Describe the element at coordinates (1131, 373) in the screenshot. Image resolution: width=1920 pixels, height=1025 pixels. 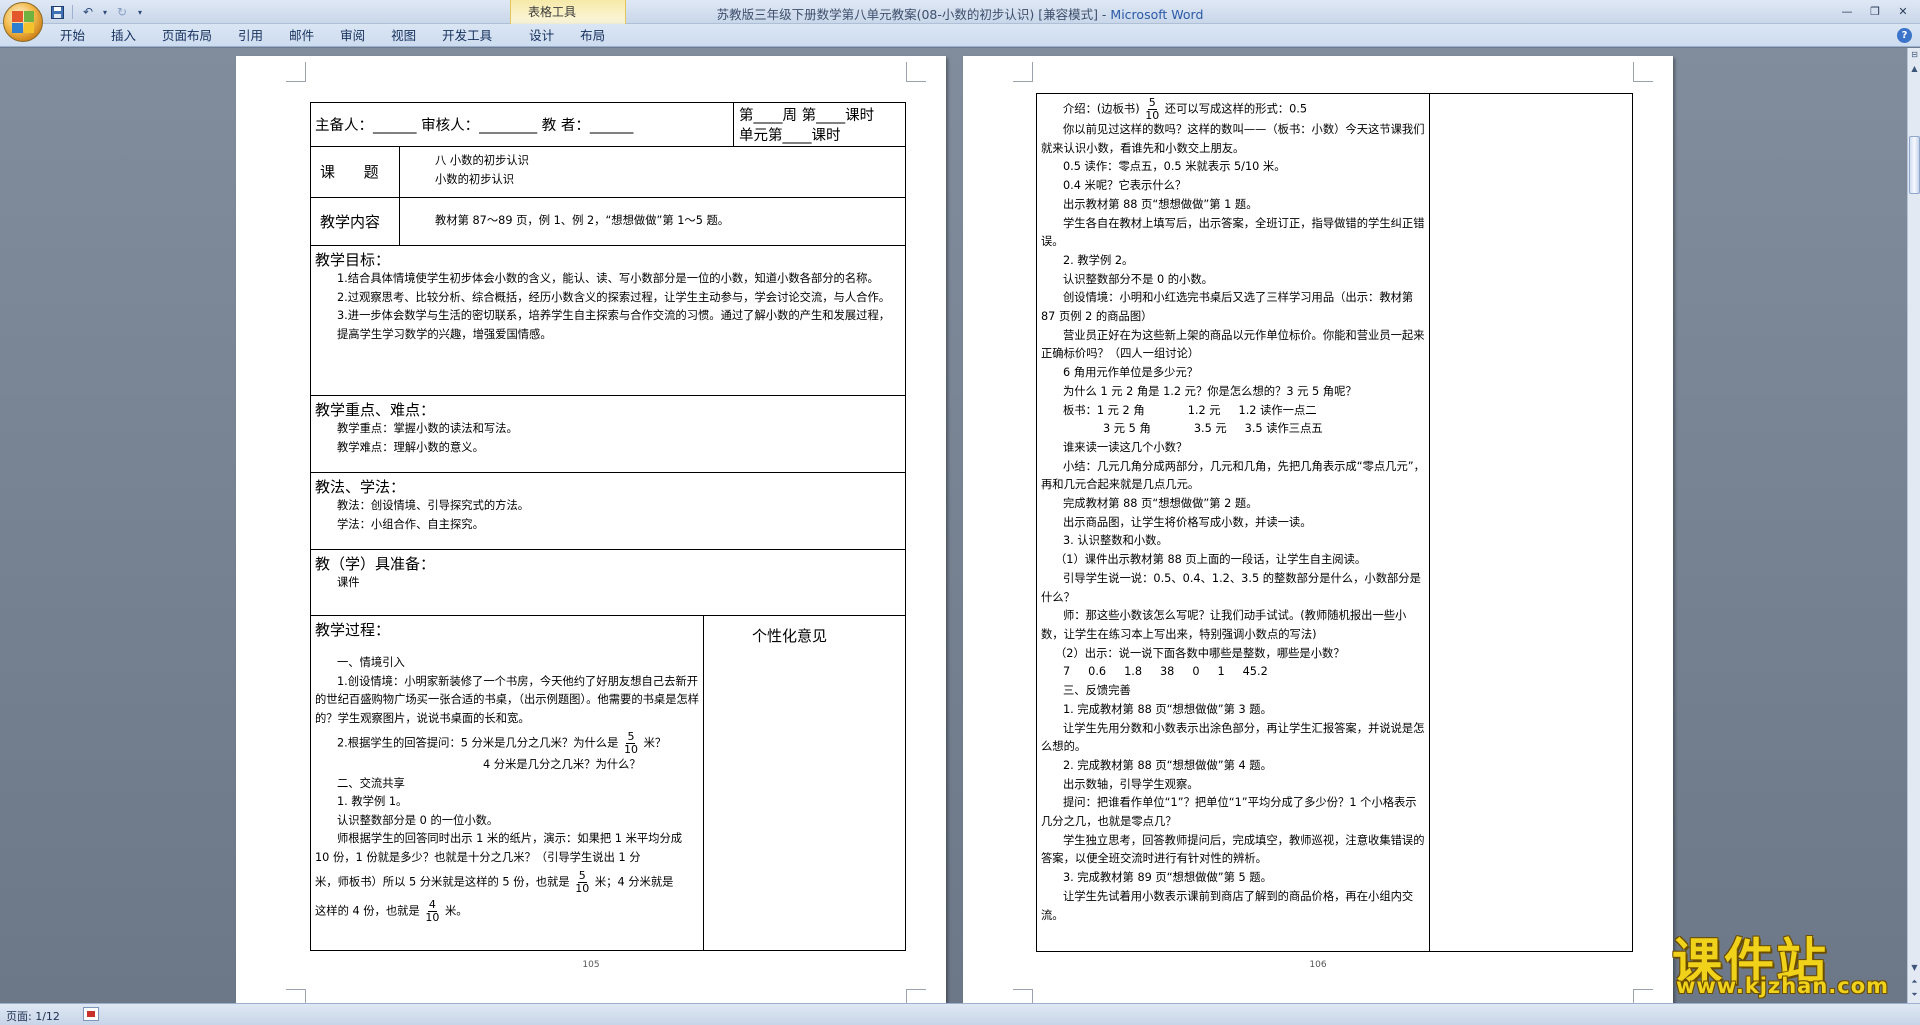
I see `line-11: 6 角用元作单位是多少元？` at that location.